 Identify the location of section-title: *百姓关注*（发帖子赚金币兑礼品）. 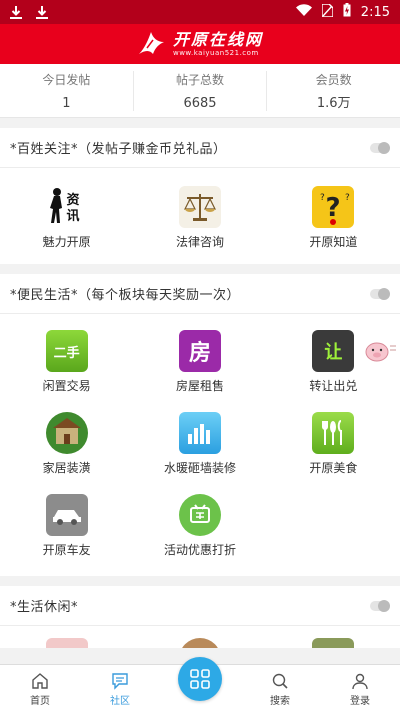
(118, 149).